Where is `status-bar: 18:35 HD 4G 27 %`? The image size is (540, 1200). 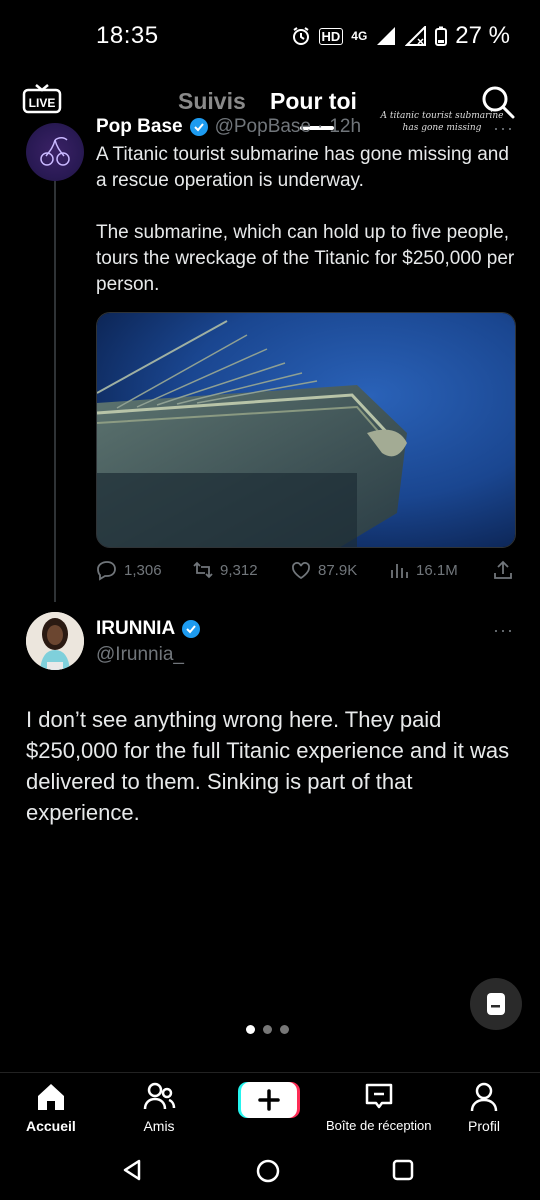 status-bar: 18:35 HD 4G 27 % is located at coordinates (270, 38).